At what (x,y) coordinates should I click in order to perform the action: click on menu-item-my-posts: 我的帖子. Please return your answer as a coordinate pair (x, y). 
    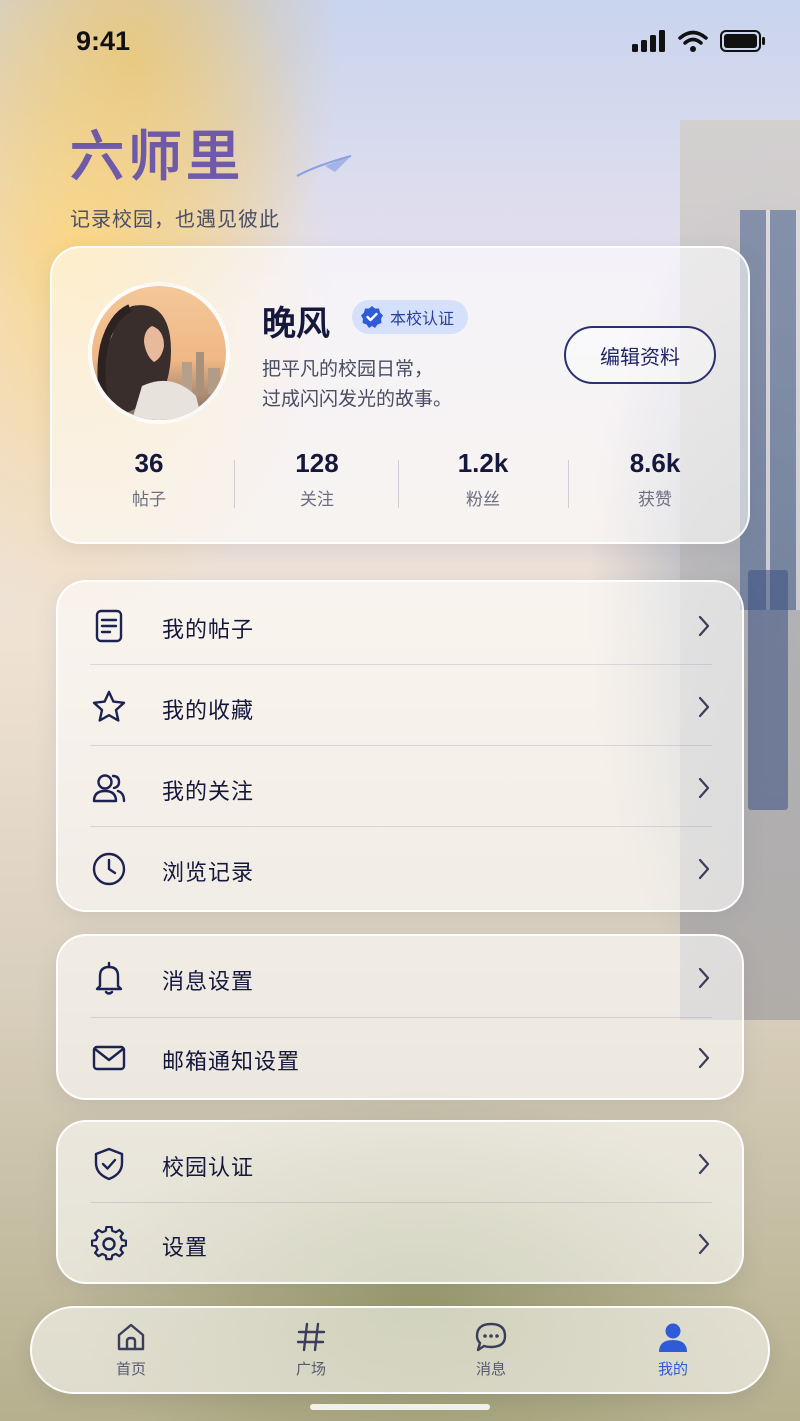
    Looking at the image, I should click on (402, 626).